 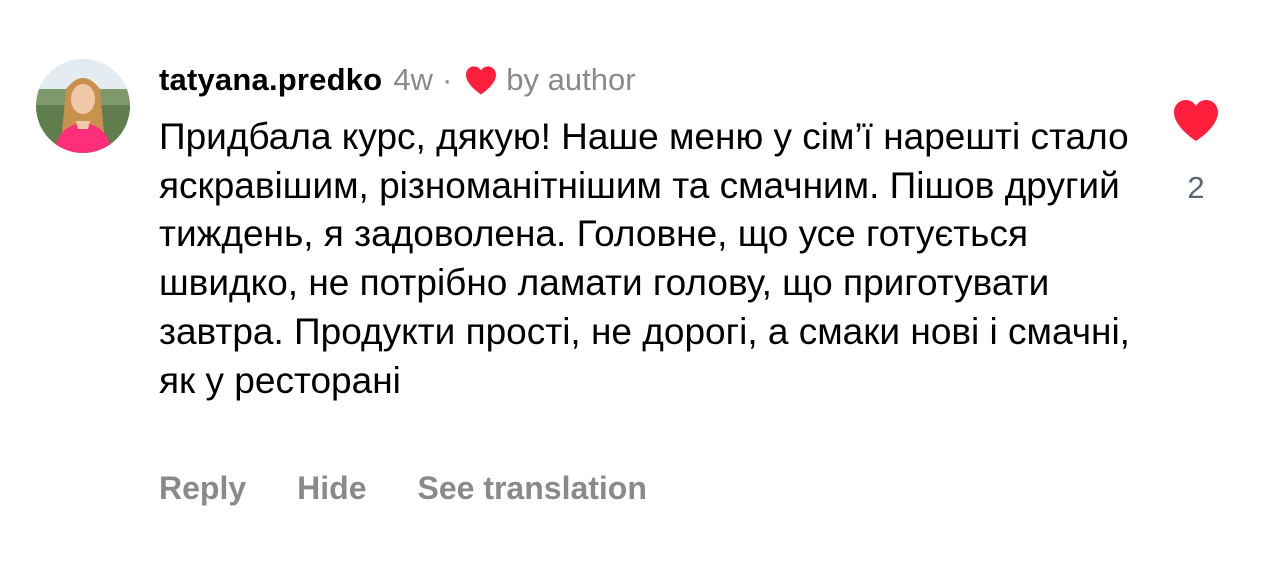 I want to click on liked-by-author-label: by author, so click(x=571, y=79).